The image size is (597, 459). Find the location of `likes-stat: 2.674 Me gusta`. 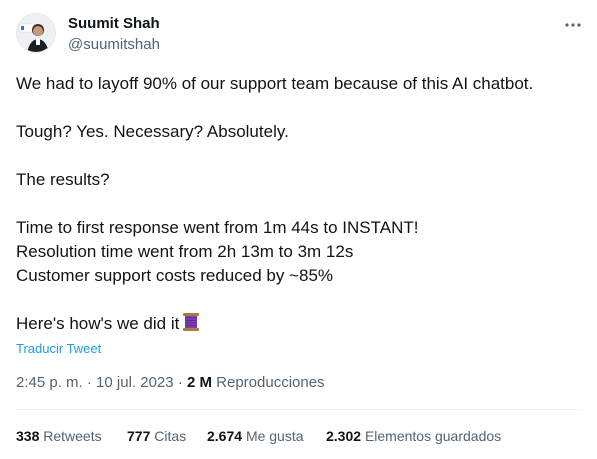

likes-stat: 2.674 Me gusta is located at coordinates (255, 436).